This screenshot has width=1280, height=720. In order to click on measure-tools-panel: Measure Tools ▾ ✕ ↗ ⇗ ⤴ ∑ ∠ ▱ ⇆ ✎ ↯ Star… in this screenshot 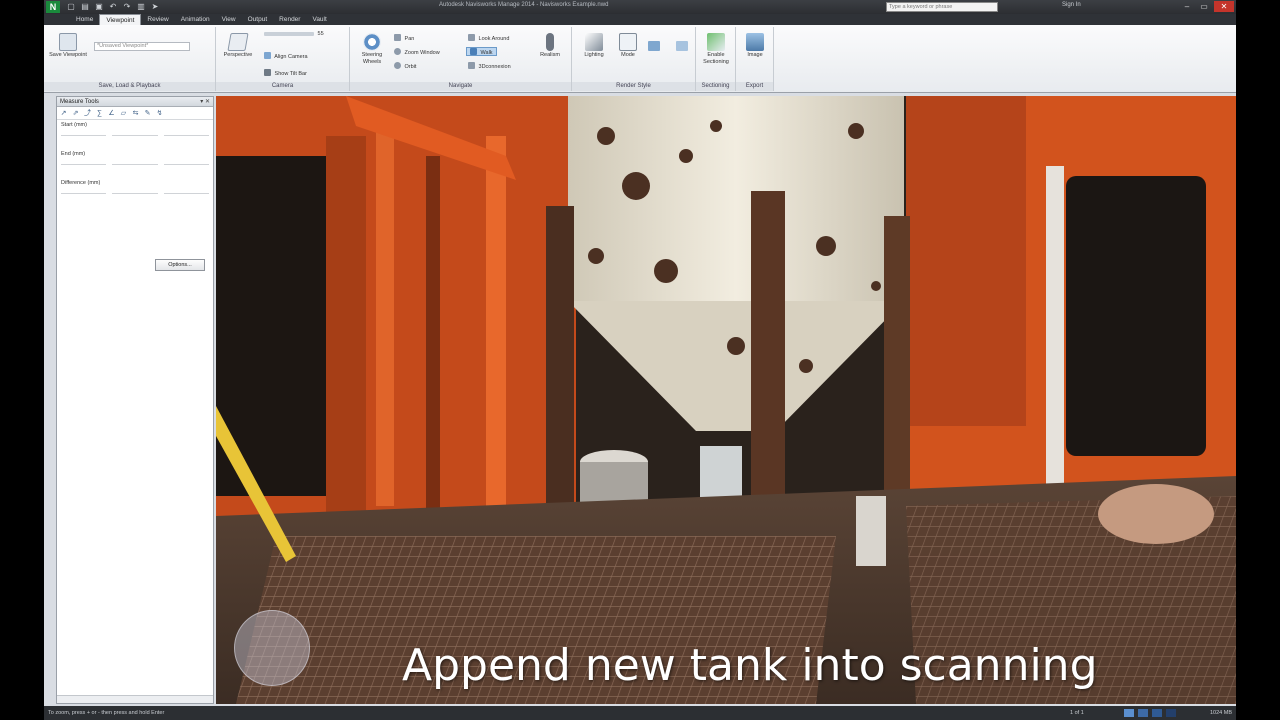, I will do `click(135, 400)`.